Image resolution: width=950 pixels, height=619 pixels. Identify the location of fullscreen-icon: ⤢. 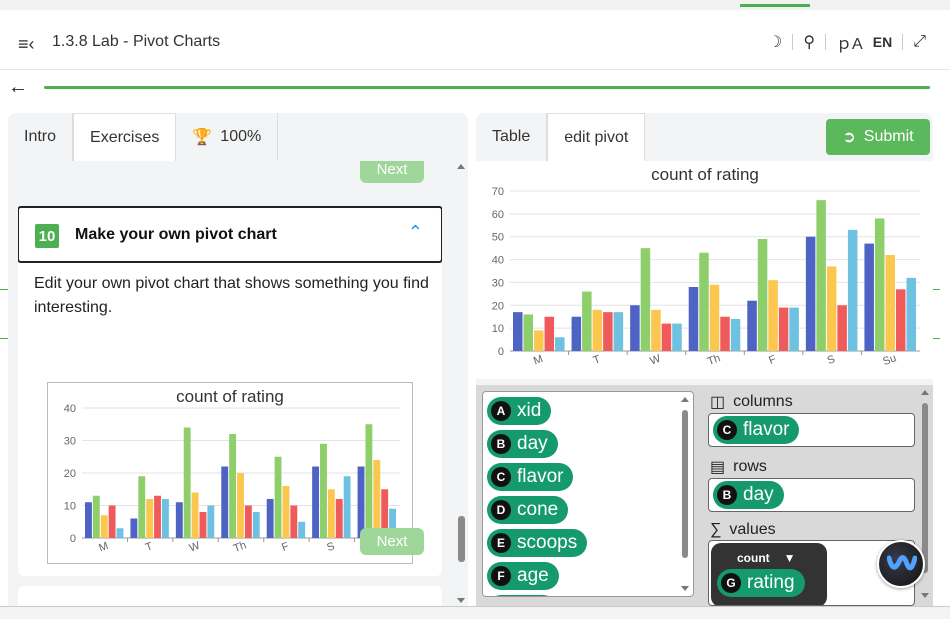
(919, 42).